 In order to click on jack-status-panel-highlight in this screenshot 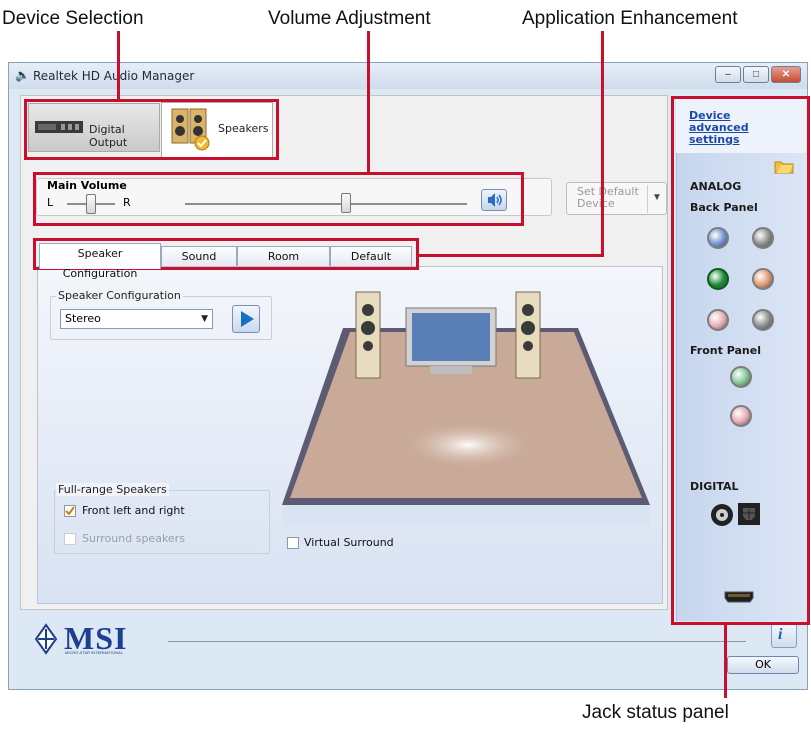, I will do `click(740, 360)`.